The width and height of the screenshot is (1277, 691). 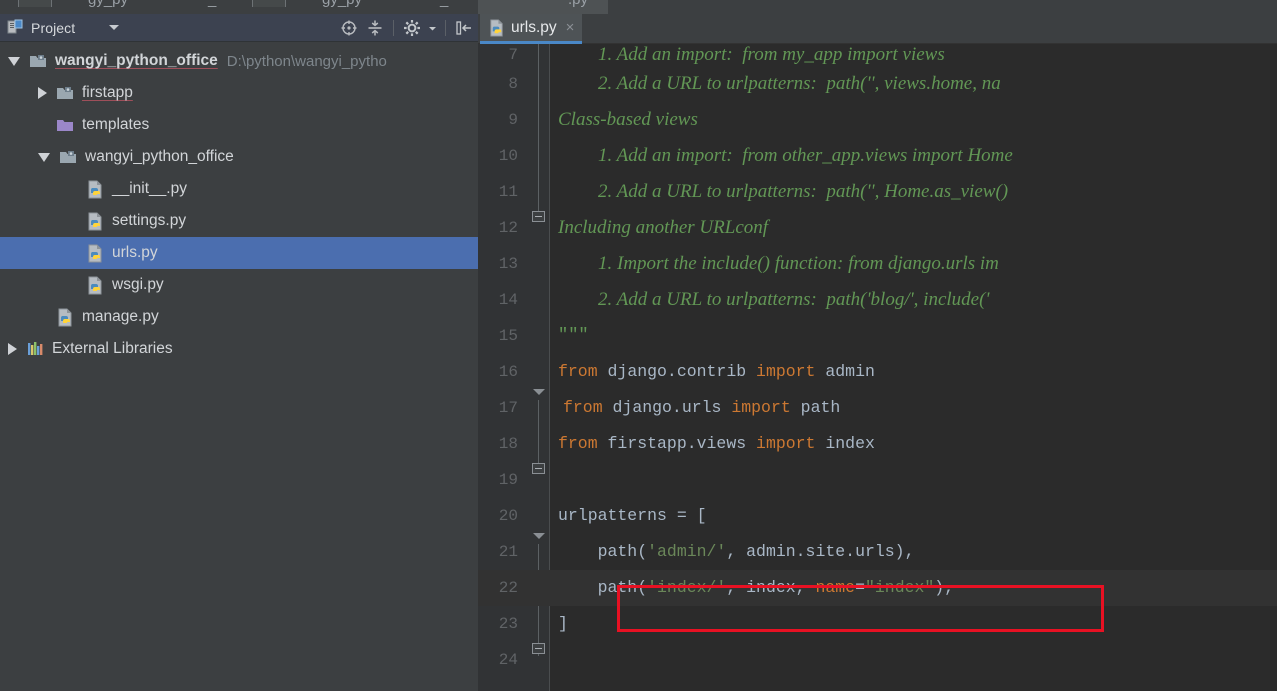 I want to click on line-text: path('index/', index, name="index"),, so click(x=756, y=588).